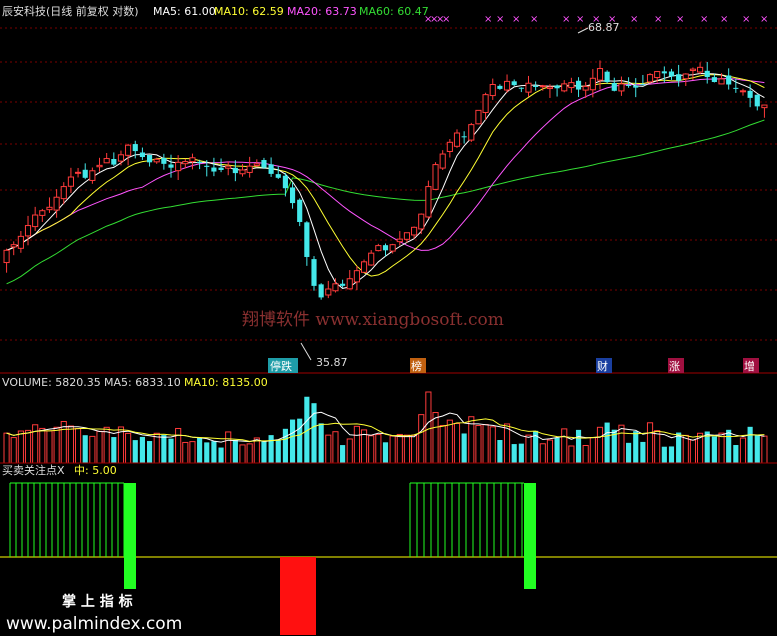  What do you see at coordinates (322, 11) in the screenshot?
I see `ma20-label: MA20: 63.73` at bounding box center [322, 11].